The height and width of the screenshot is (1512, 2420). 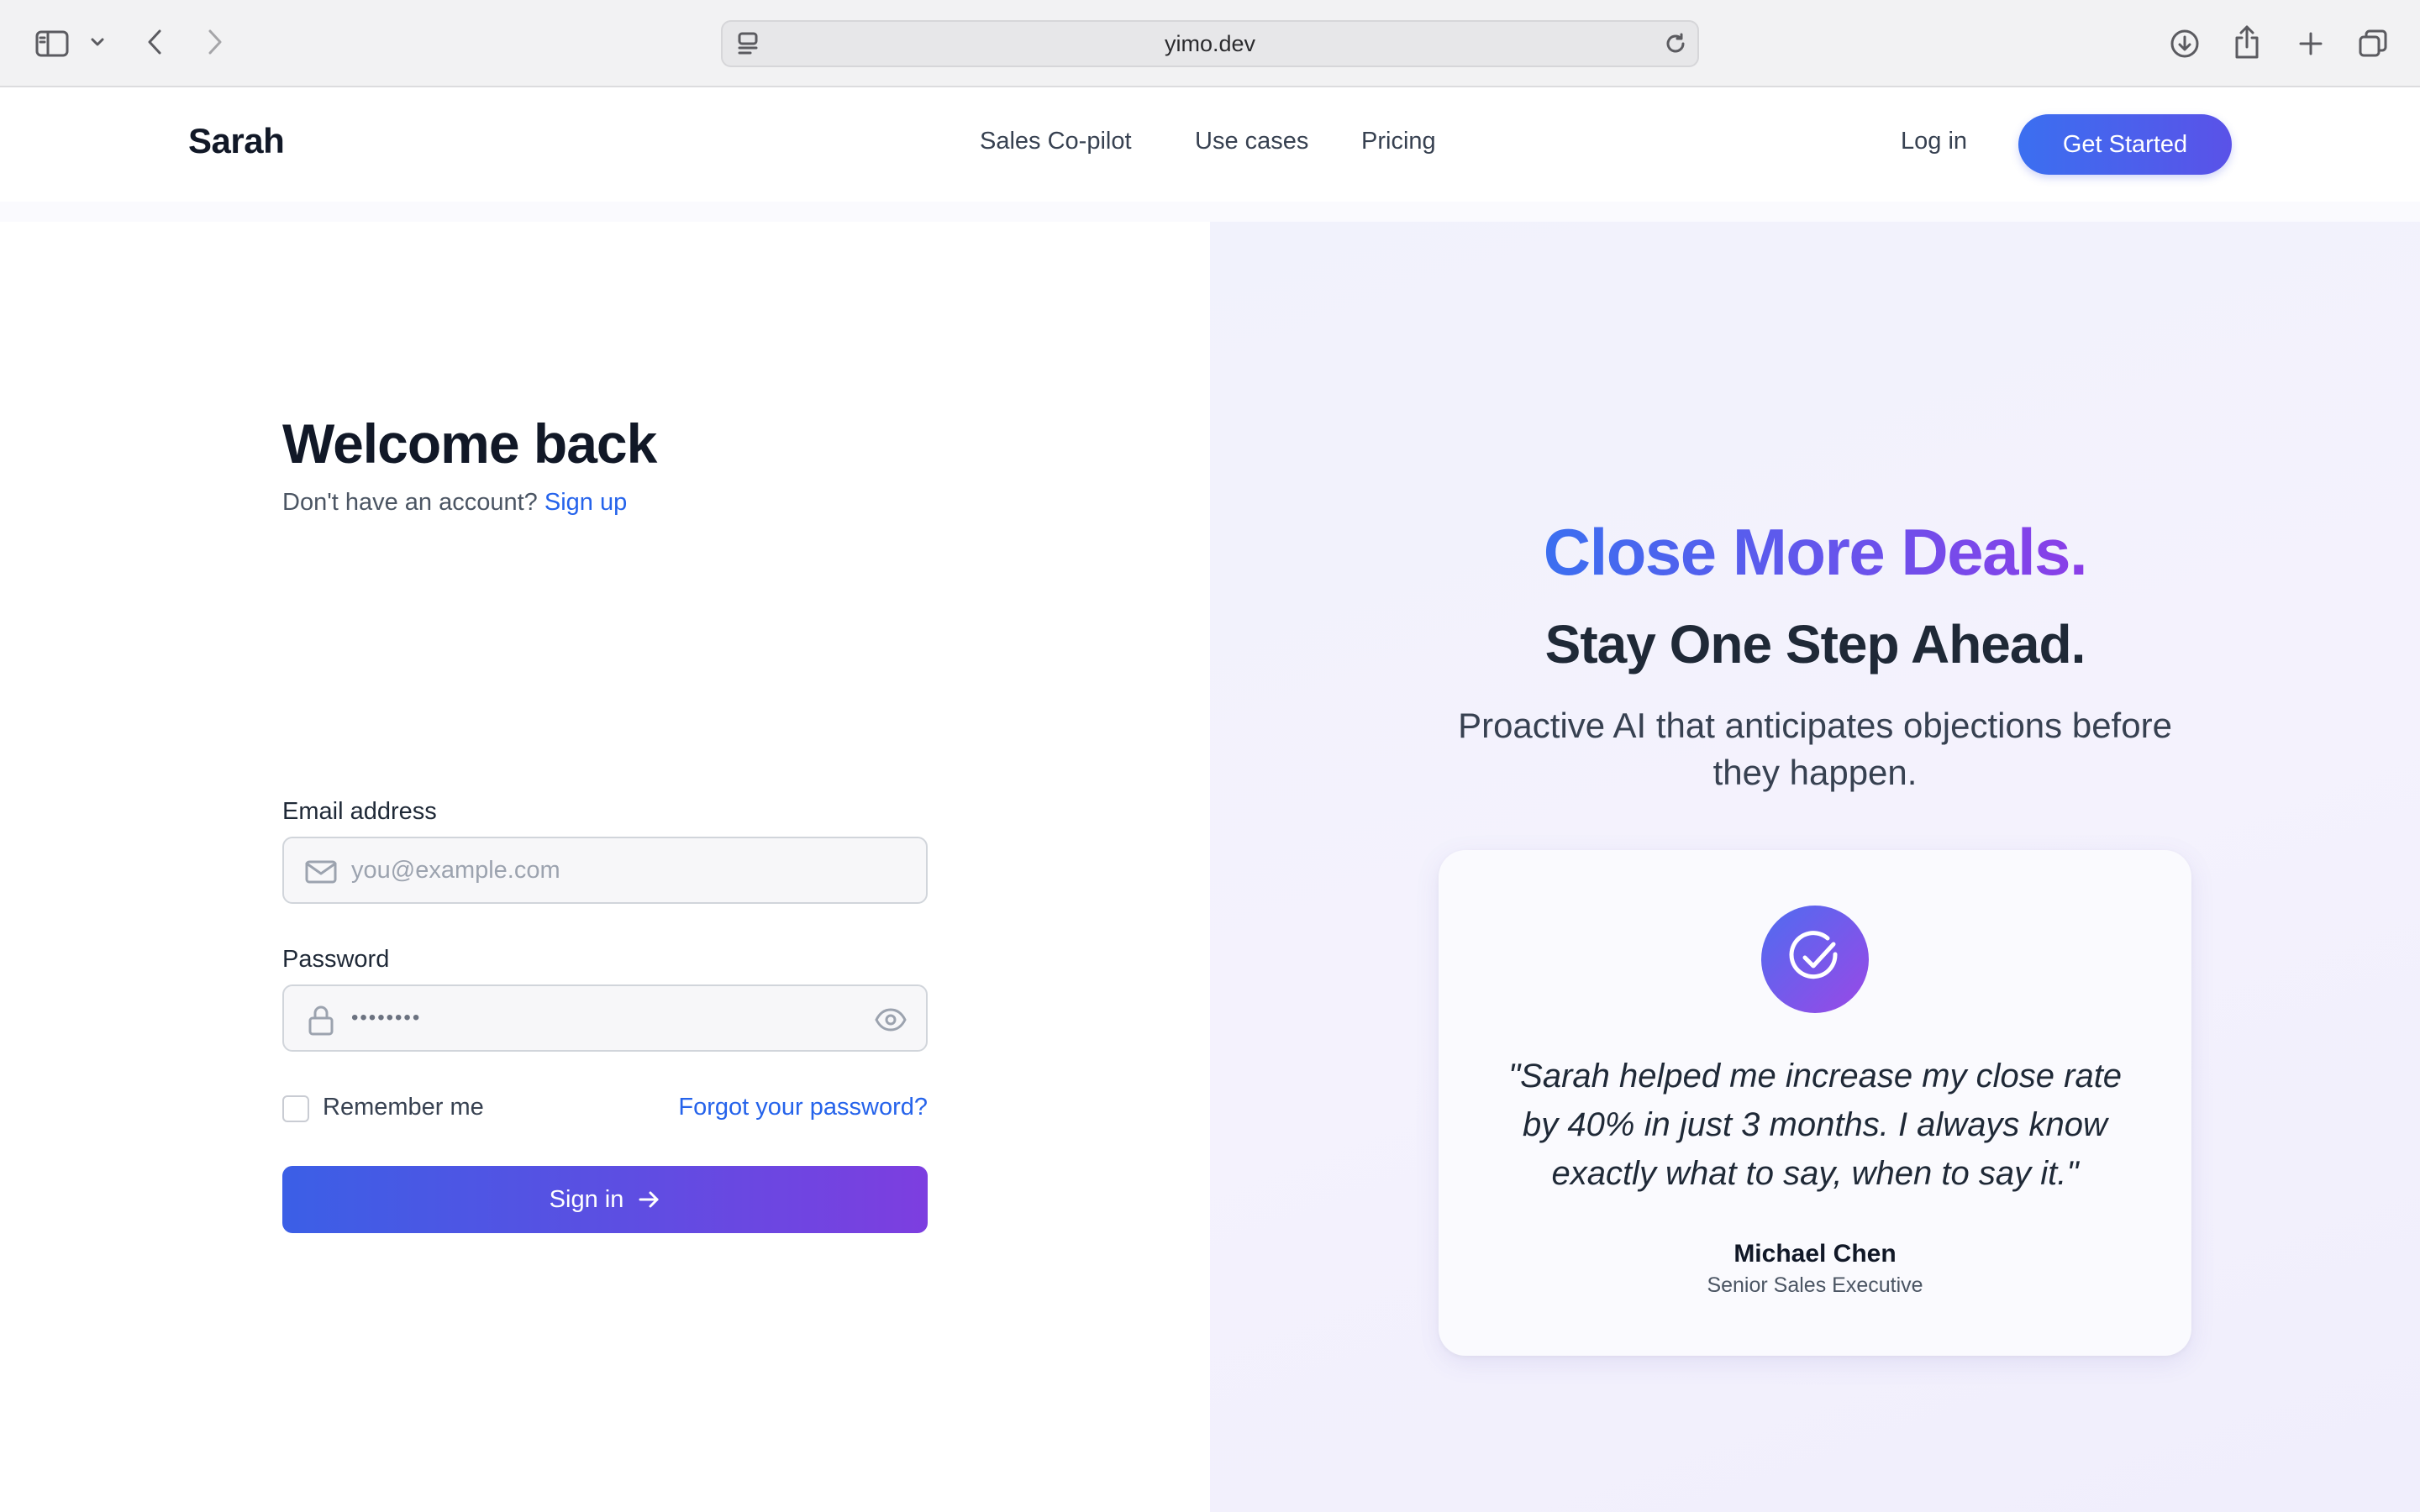 What do you see at coordinates (1056, 141) in the screenshot?
I see `nav-sales-copilot: Sales Co-pilot` at bounding box center [1056, 141].